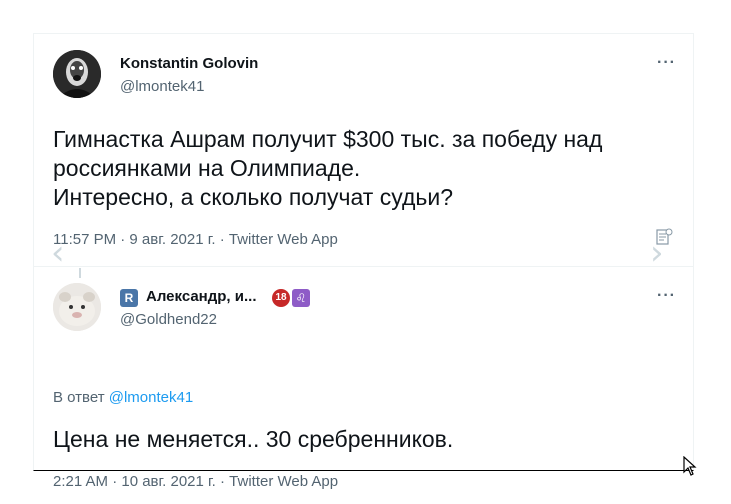  I want to click on r-badge-icon: R, so click(129, 298).